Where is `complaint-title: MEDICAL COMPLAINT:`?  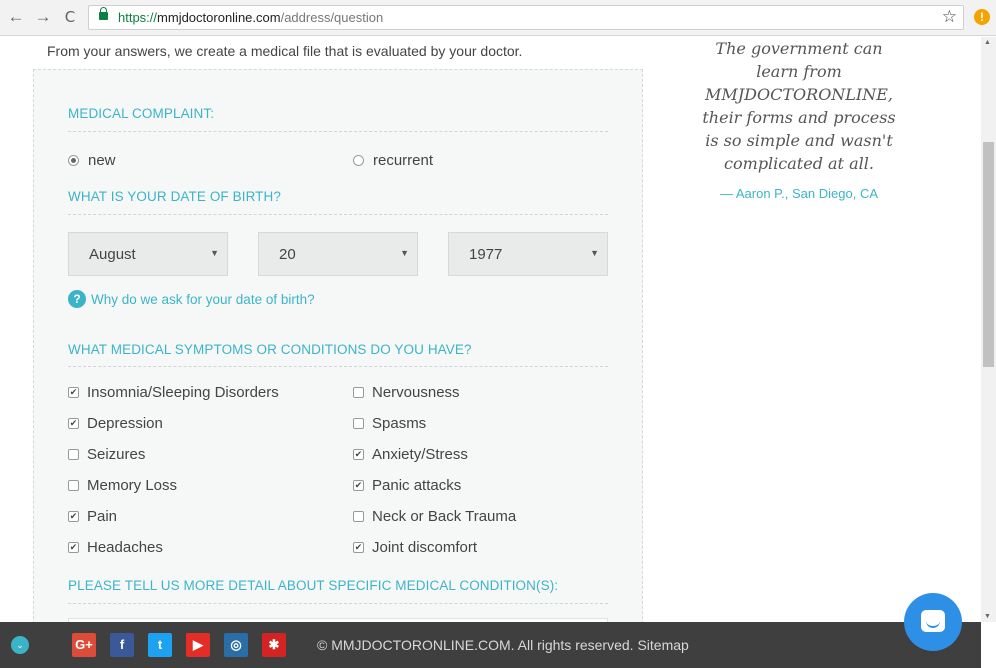
complaint-title: MEDICAL COMPLAINT: is located at coordinates (141, 113).